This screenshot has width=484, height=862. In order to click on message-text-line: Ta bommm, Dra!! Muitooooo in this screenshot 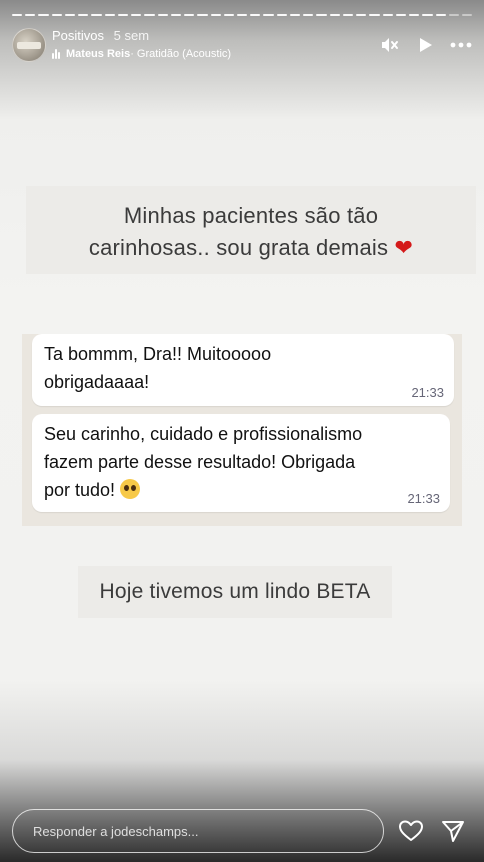, I will do `click(158, 354)`.